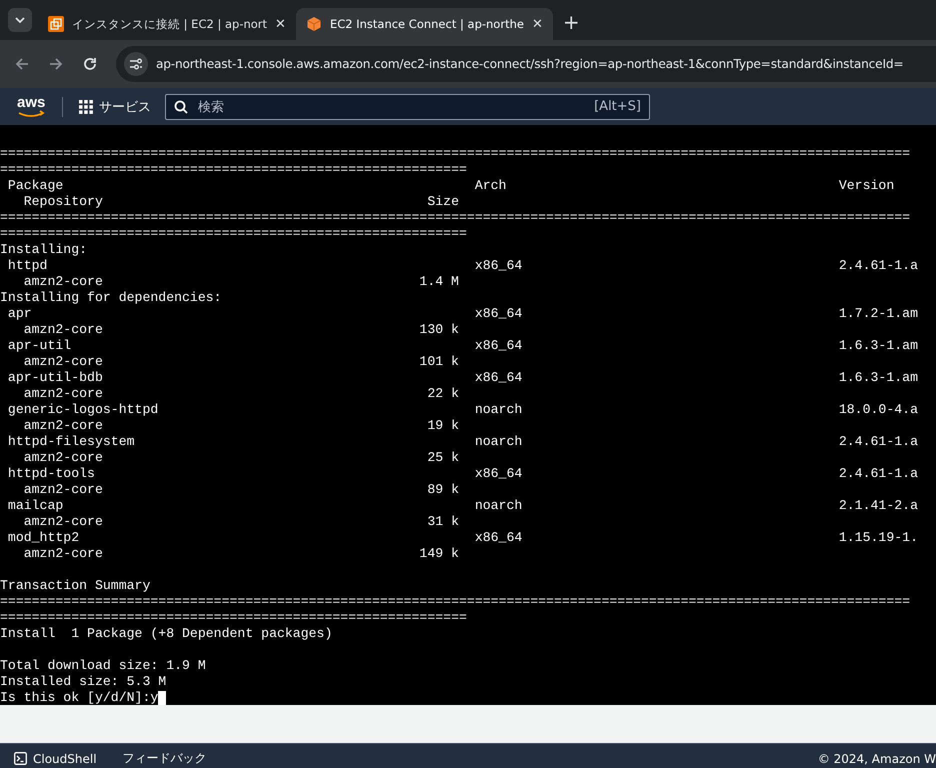  I want to click on cloudshell-link: CloudShell, so click(55, 759).